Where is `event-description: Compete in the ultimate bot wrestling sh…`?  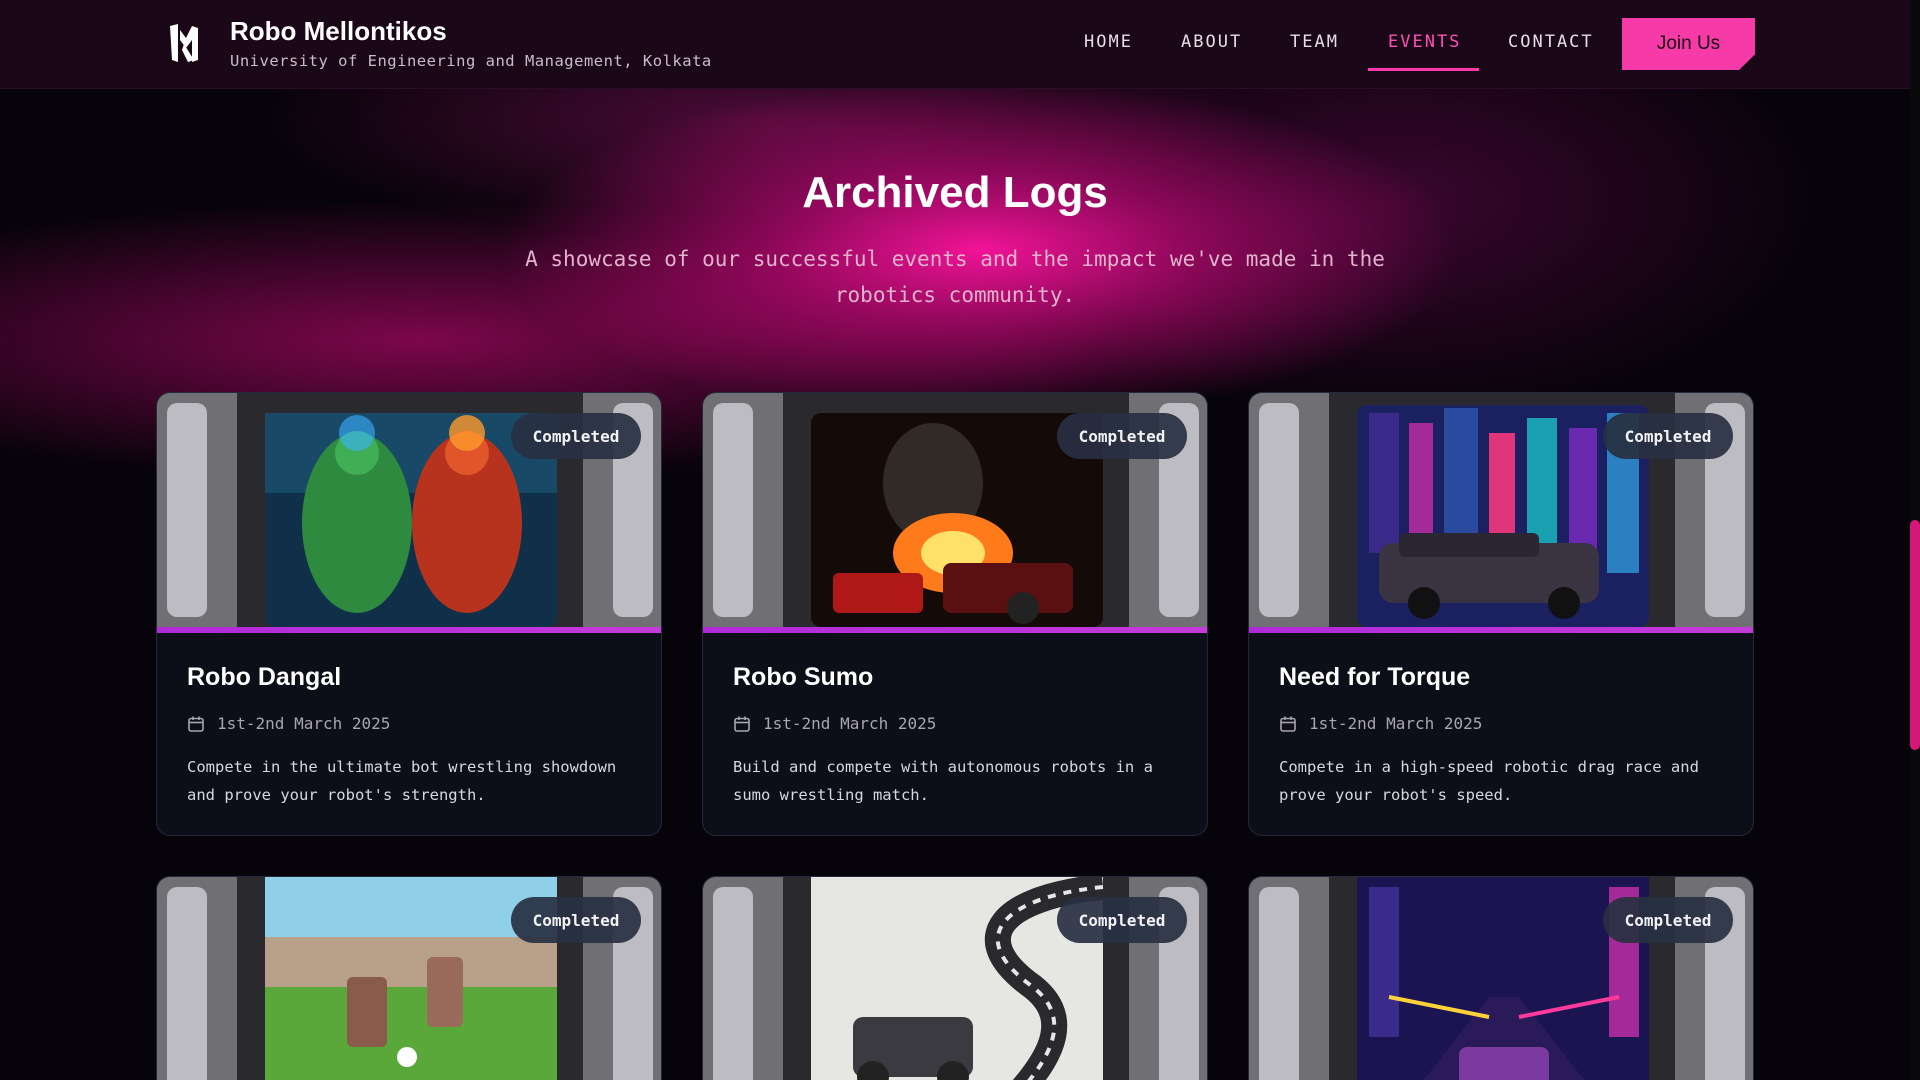 event-description: Compete in the ultimate bot wrestling sh… is located at coordinates (402, 781).